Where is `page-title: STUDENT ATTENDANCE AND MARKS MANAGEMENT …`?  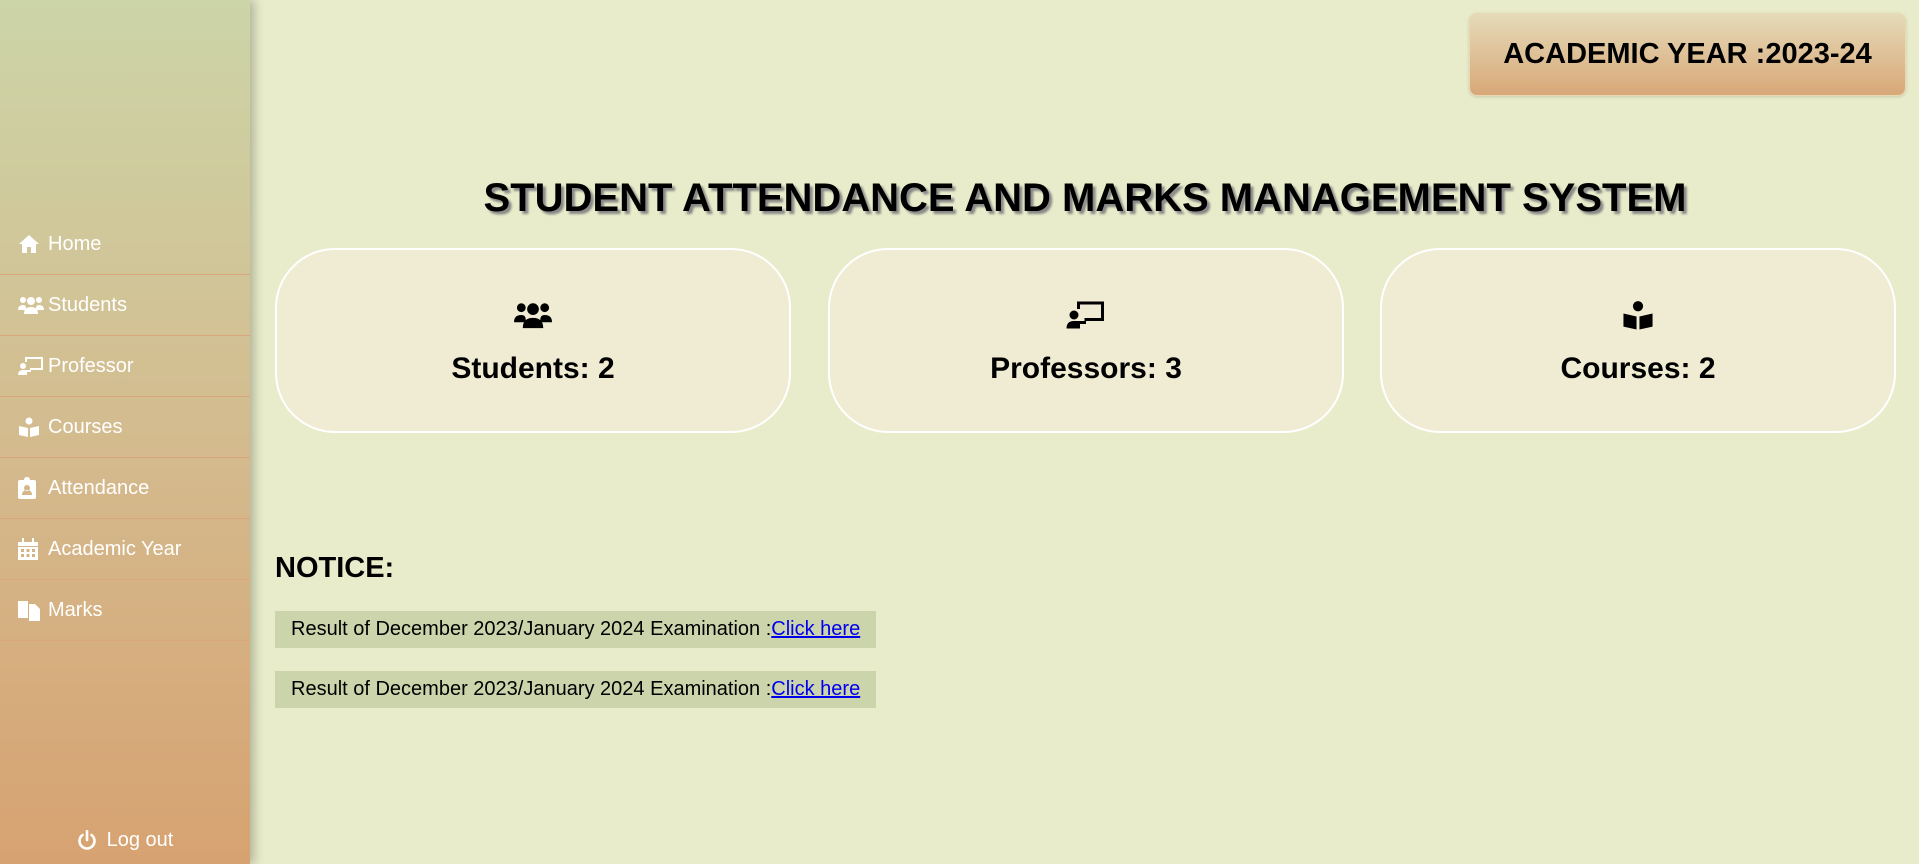
page-title: STUDENT ATTENDANCE AND MARKS MANAGEMENT … is located at coordinates (1085, 198).